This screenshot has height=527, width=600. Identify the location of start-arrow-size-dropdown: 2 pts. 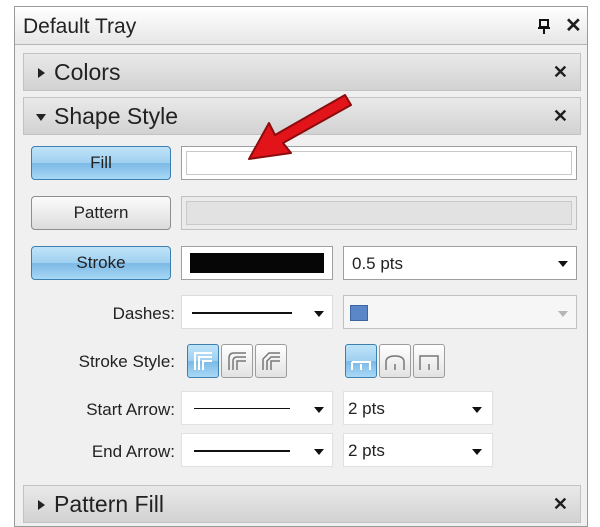
(418, 408).